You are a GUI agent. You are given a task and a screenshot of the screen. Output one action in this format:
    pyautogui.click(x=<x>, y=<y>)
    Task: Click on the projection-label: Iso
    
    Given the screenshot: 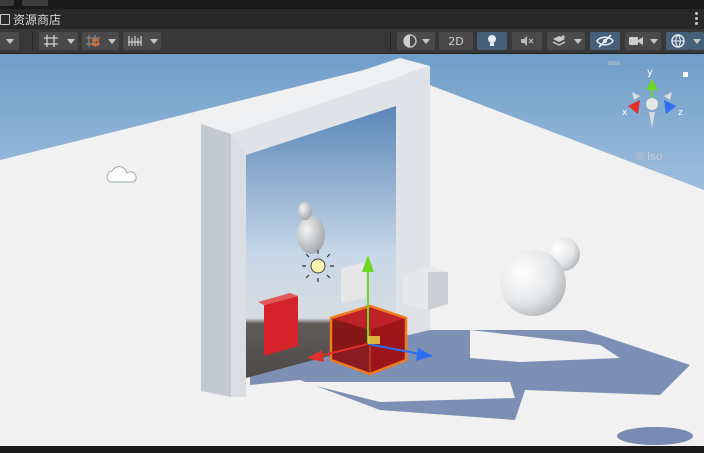 What is the action you would take?
    pyautogui.click(x=655, y=156)
    